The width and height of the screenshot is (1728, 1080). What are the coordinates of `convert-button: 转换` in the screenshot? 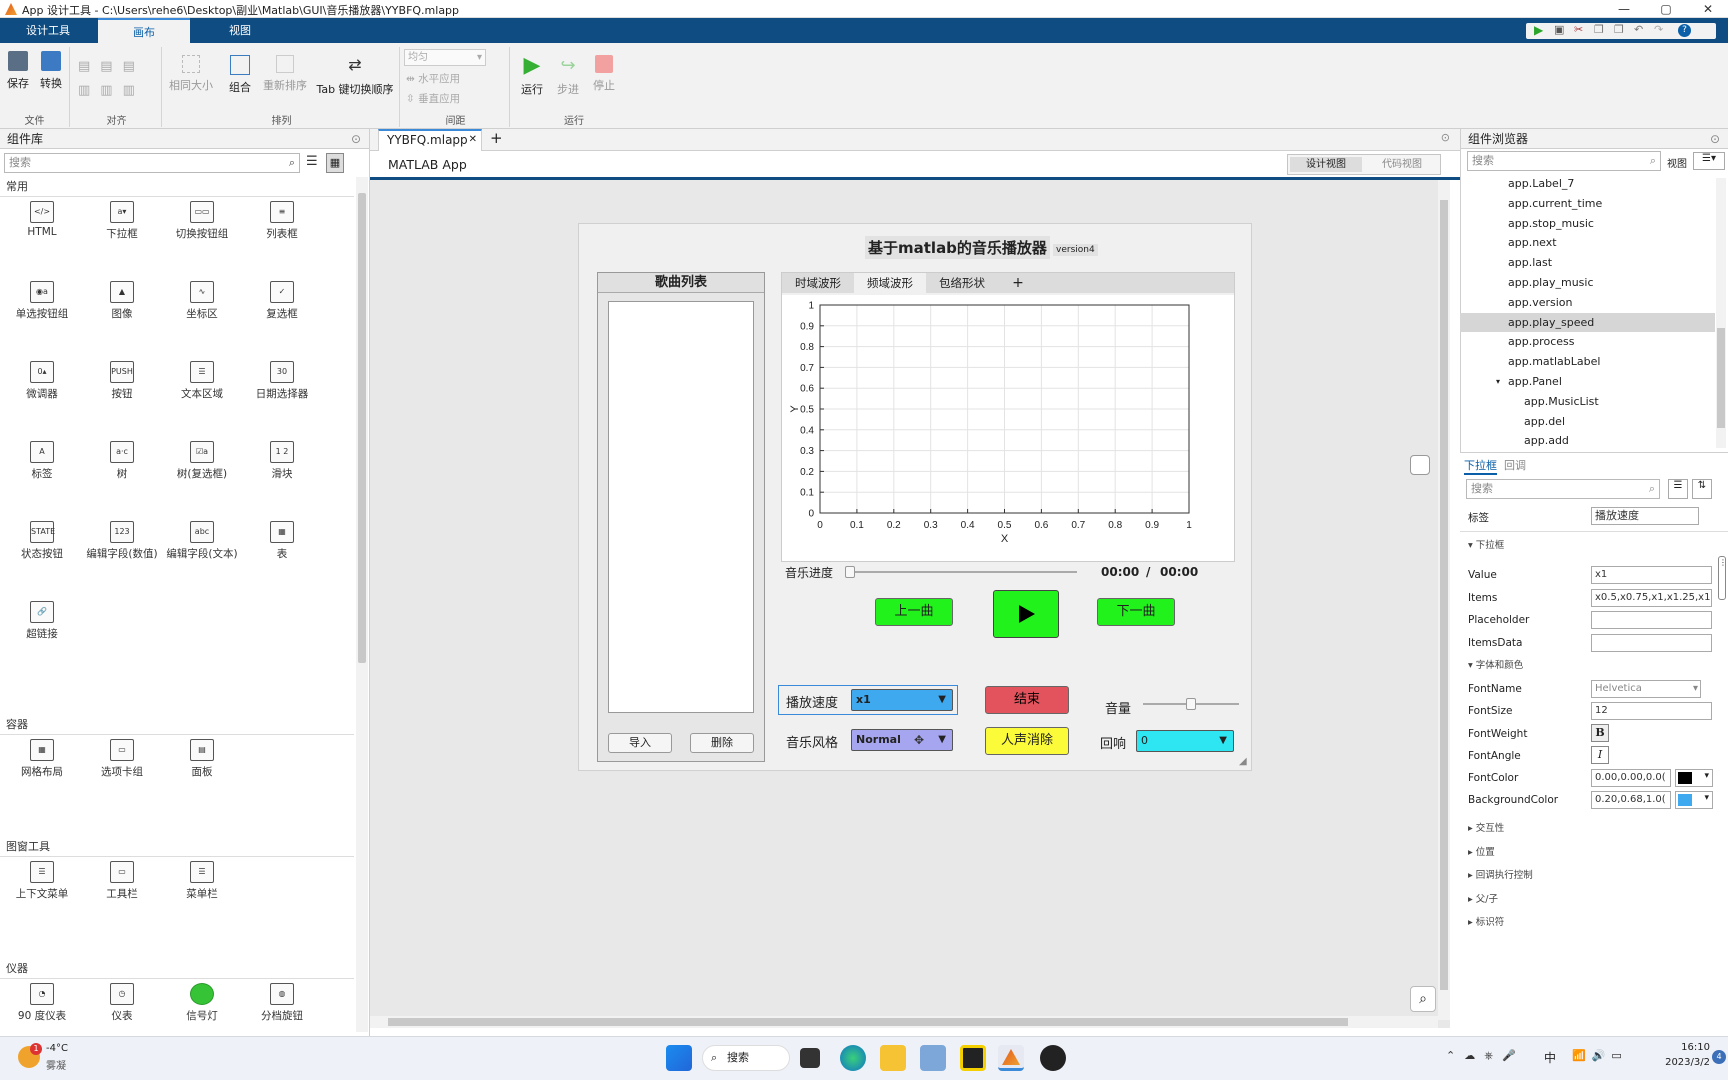 It's located at (51, 71).